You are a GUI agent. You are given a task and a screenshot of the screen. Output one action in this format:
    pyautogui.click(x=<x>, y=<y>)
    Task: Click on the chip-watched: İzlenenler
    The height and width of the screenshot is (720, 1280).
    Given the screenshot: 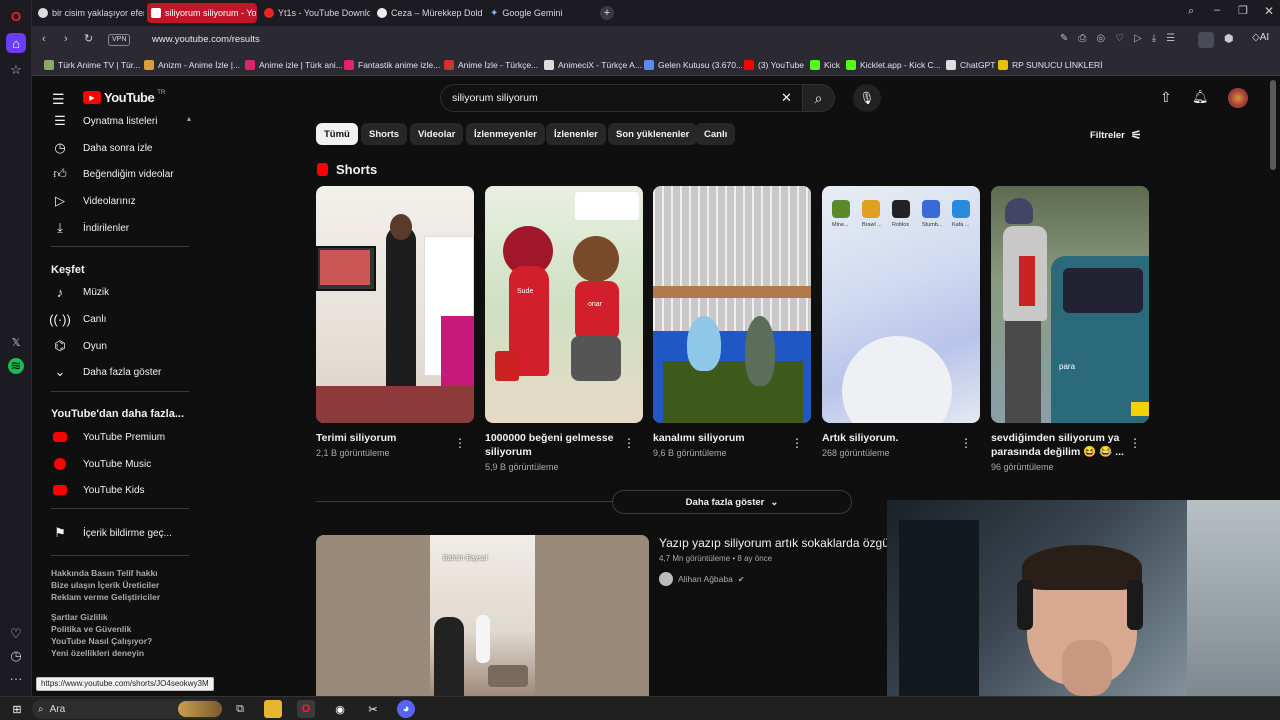 What is the action you would take?
    pyautogui.click(x=576, y=134)
    